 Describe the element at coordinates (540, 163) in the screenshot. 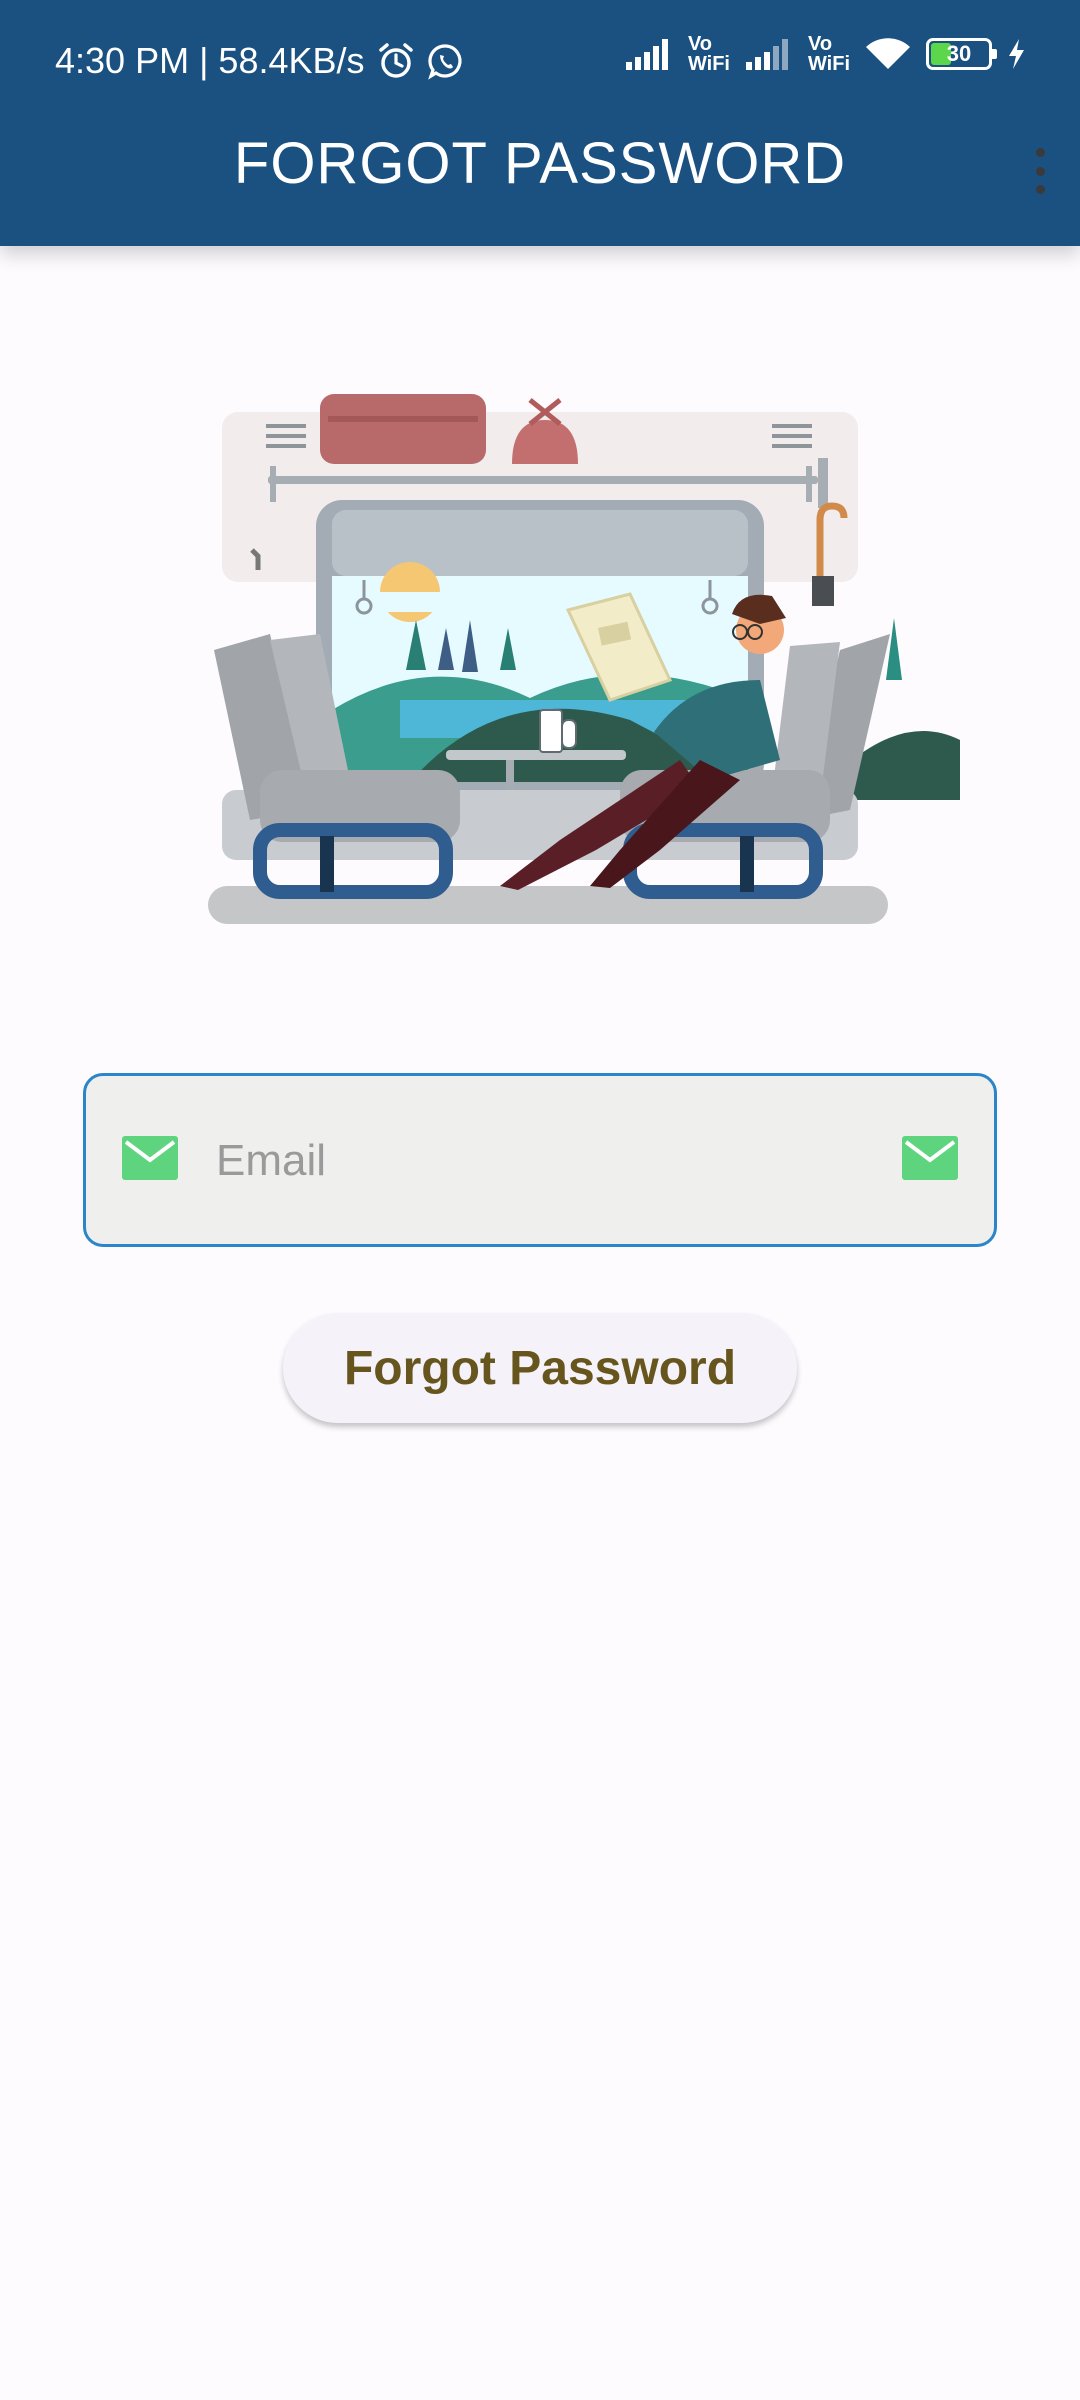

I see `page-title: FORGOT PASSWORD` at that location.